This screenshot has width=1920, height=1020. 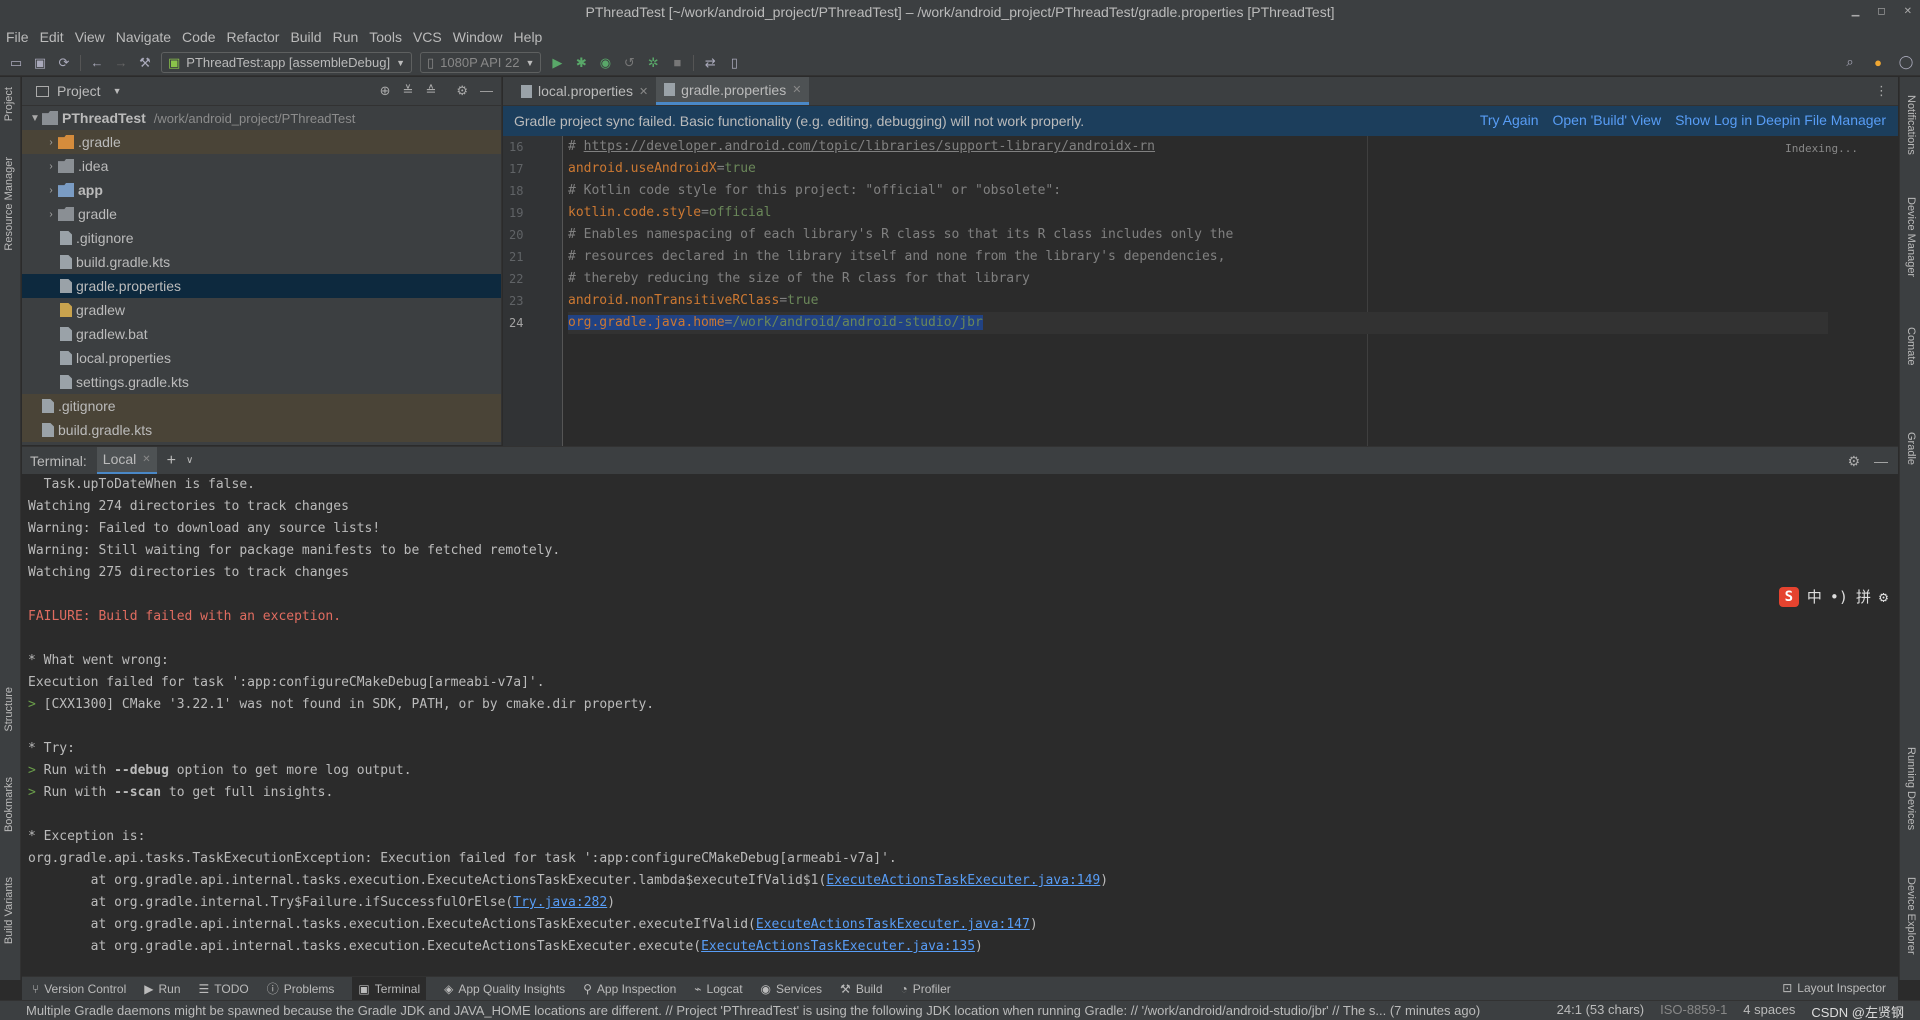 What do you see at coordinates (40, 63) in the screenshot?
I see `save-icon: ▣` at bounding box center [40, 63].